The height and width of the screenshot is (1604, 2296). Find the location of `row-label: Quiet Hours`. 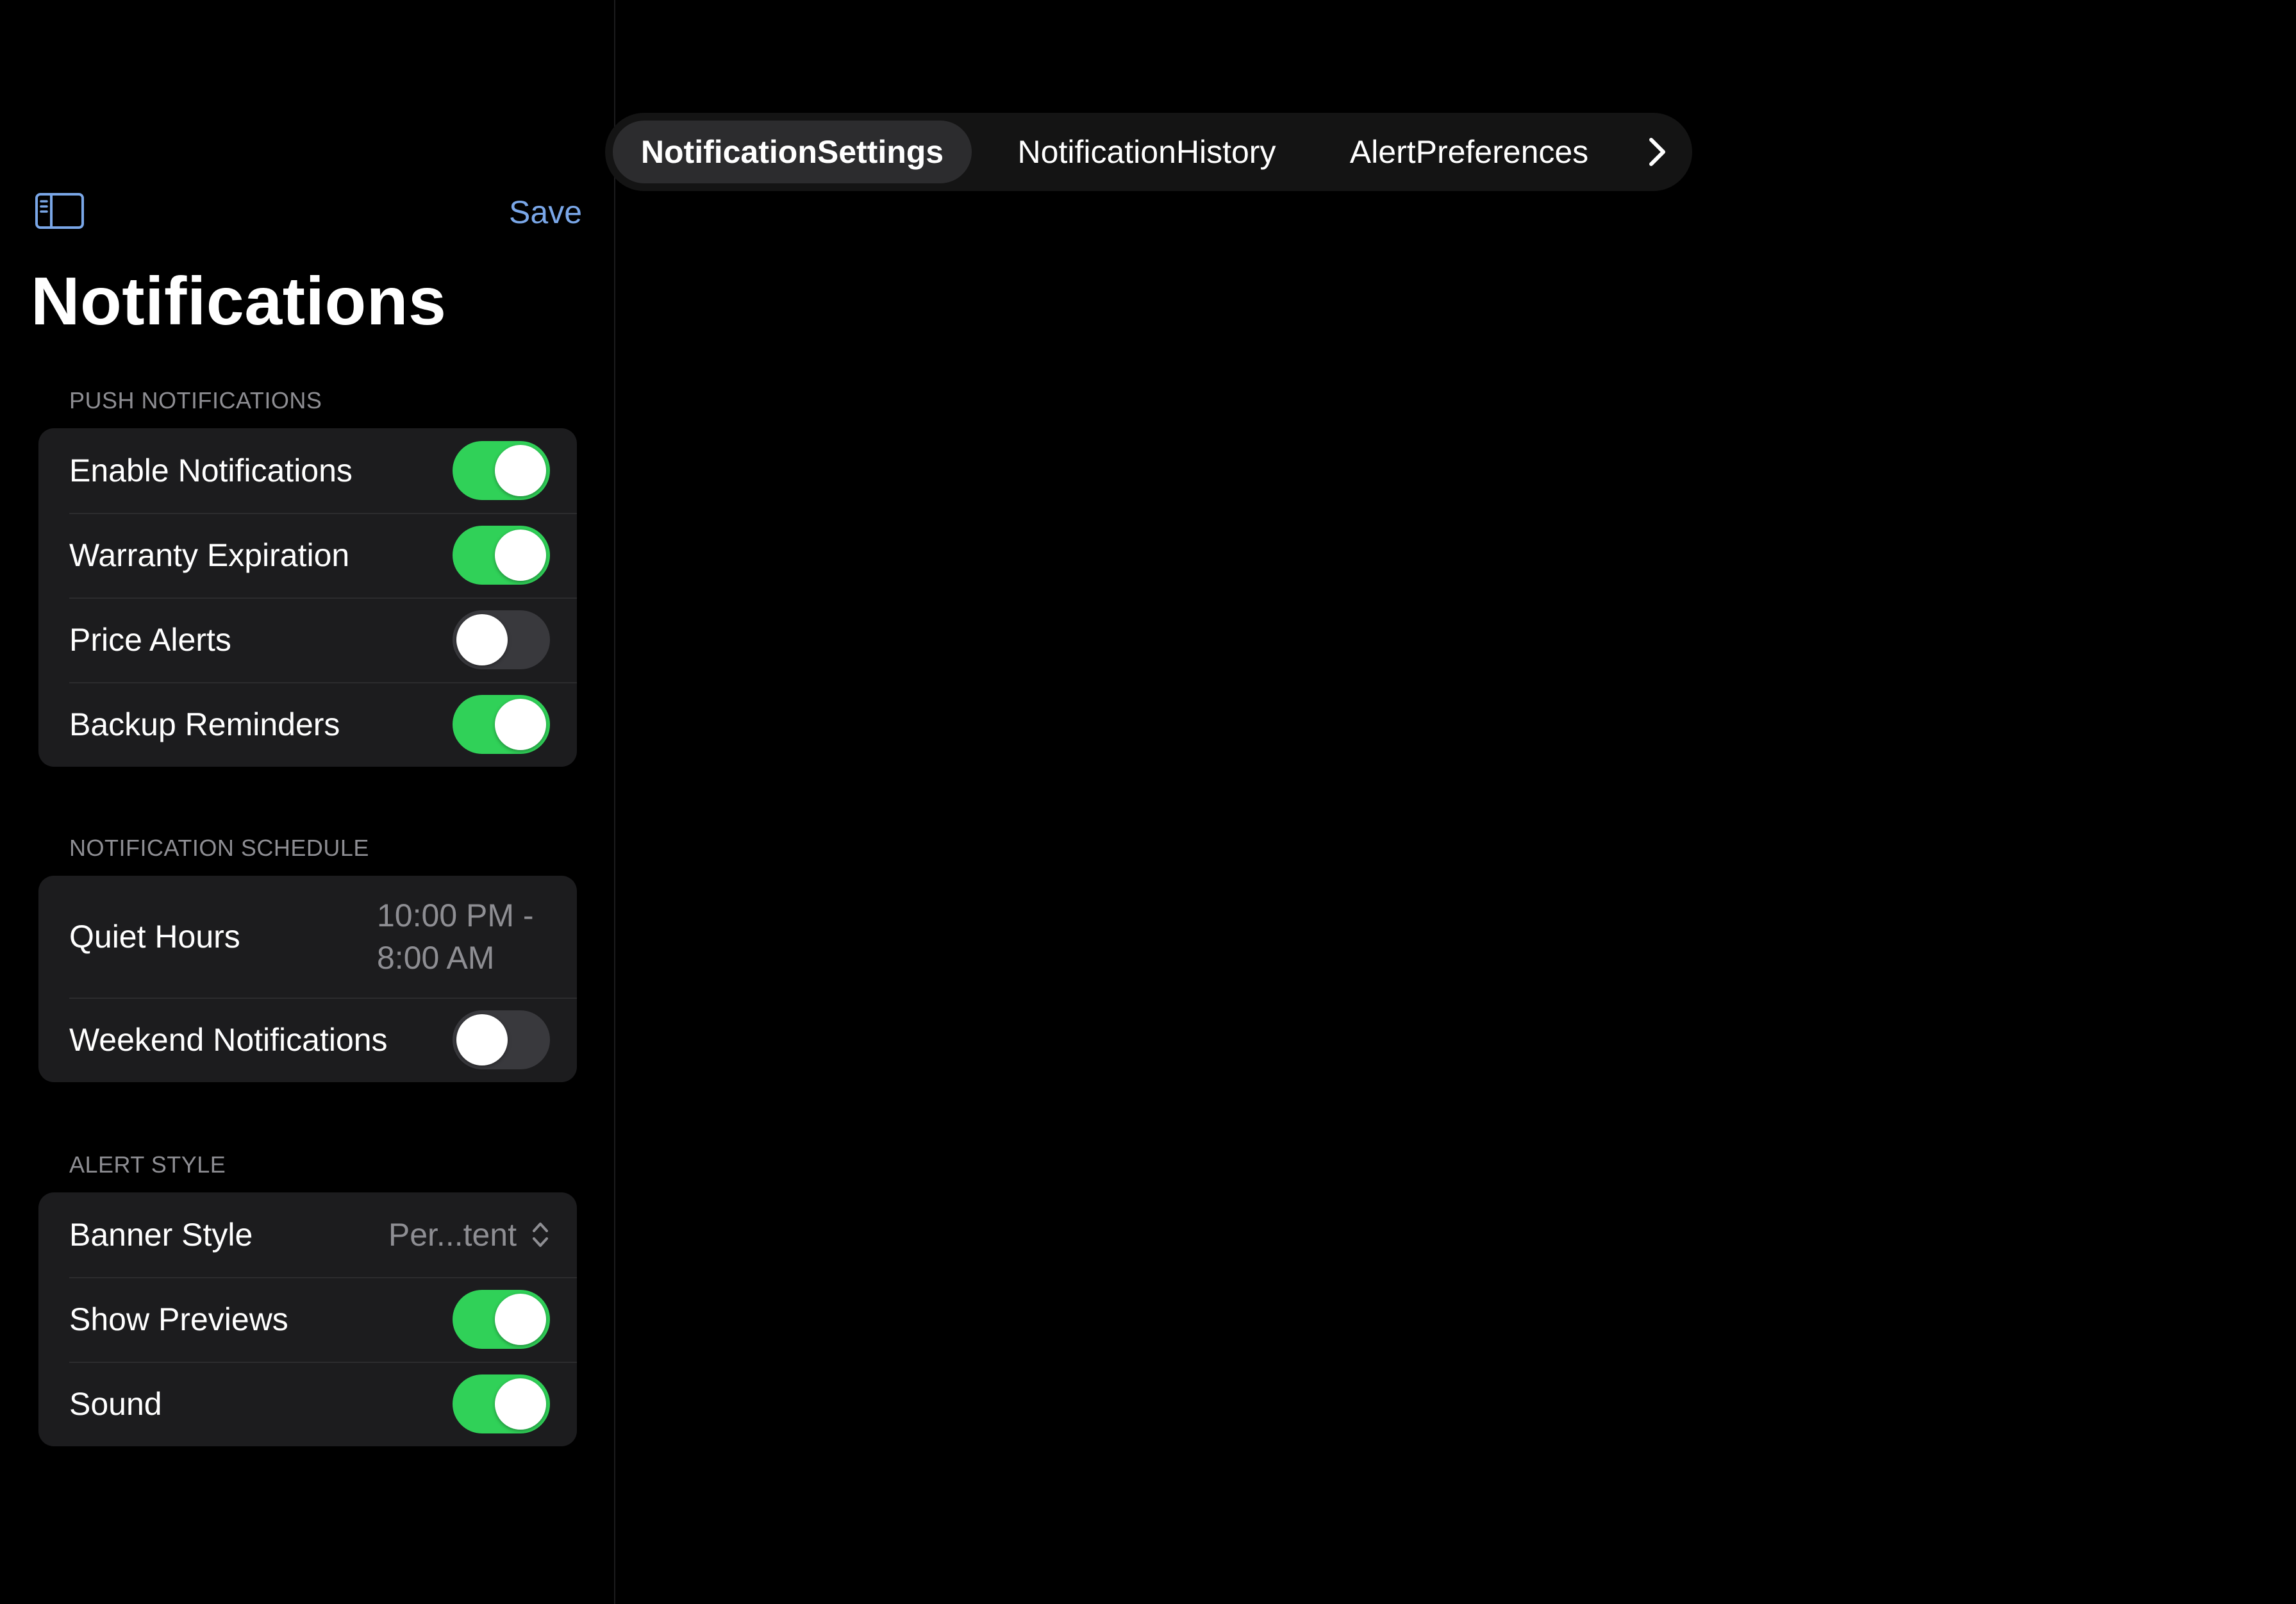

row-label: Quiet Hours is located at coordinates (154, 937).